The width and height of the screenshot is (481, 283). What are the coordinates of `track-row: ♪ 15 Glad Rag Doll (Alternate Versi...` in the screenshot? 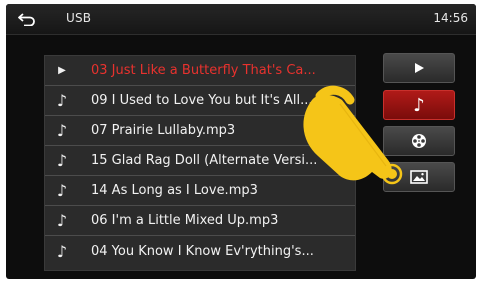 It's located at (200, 161).